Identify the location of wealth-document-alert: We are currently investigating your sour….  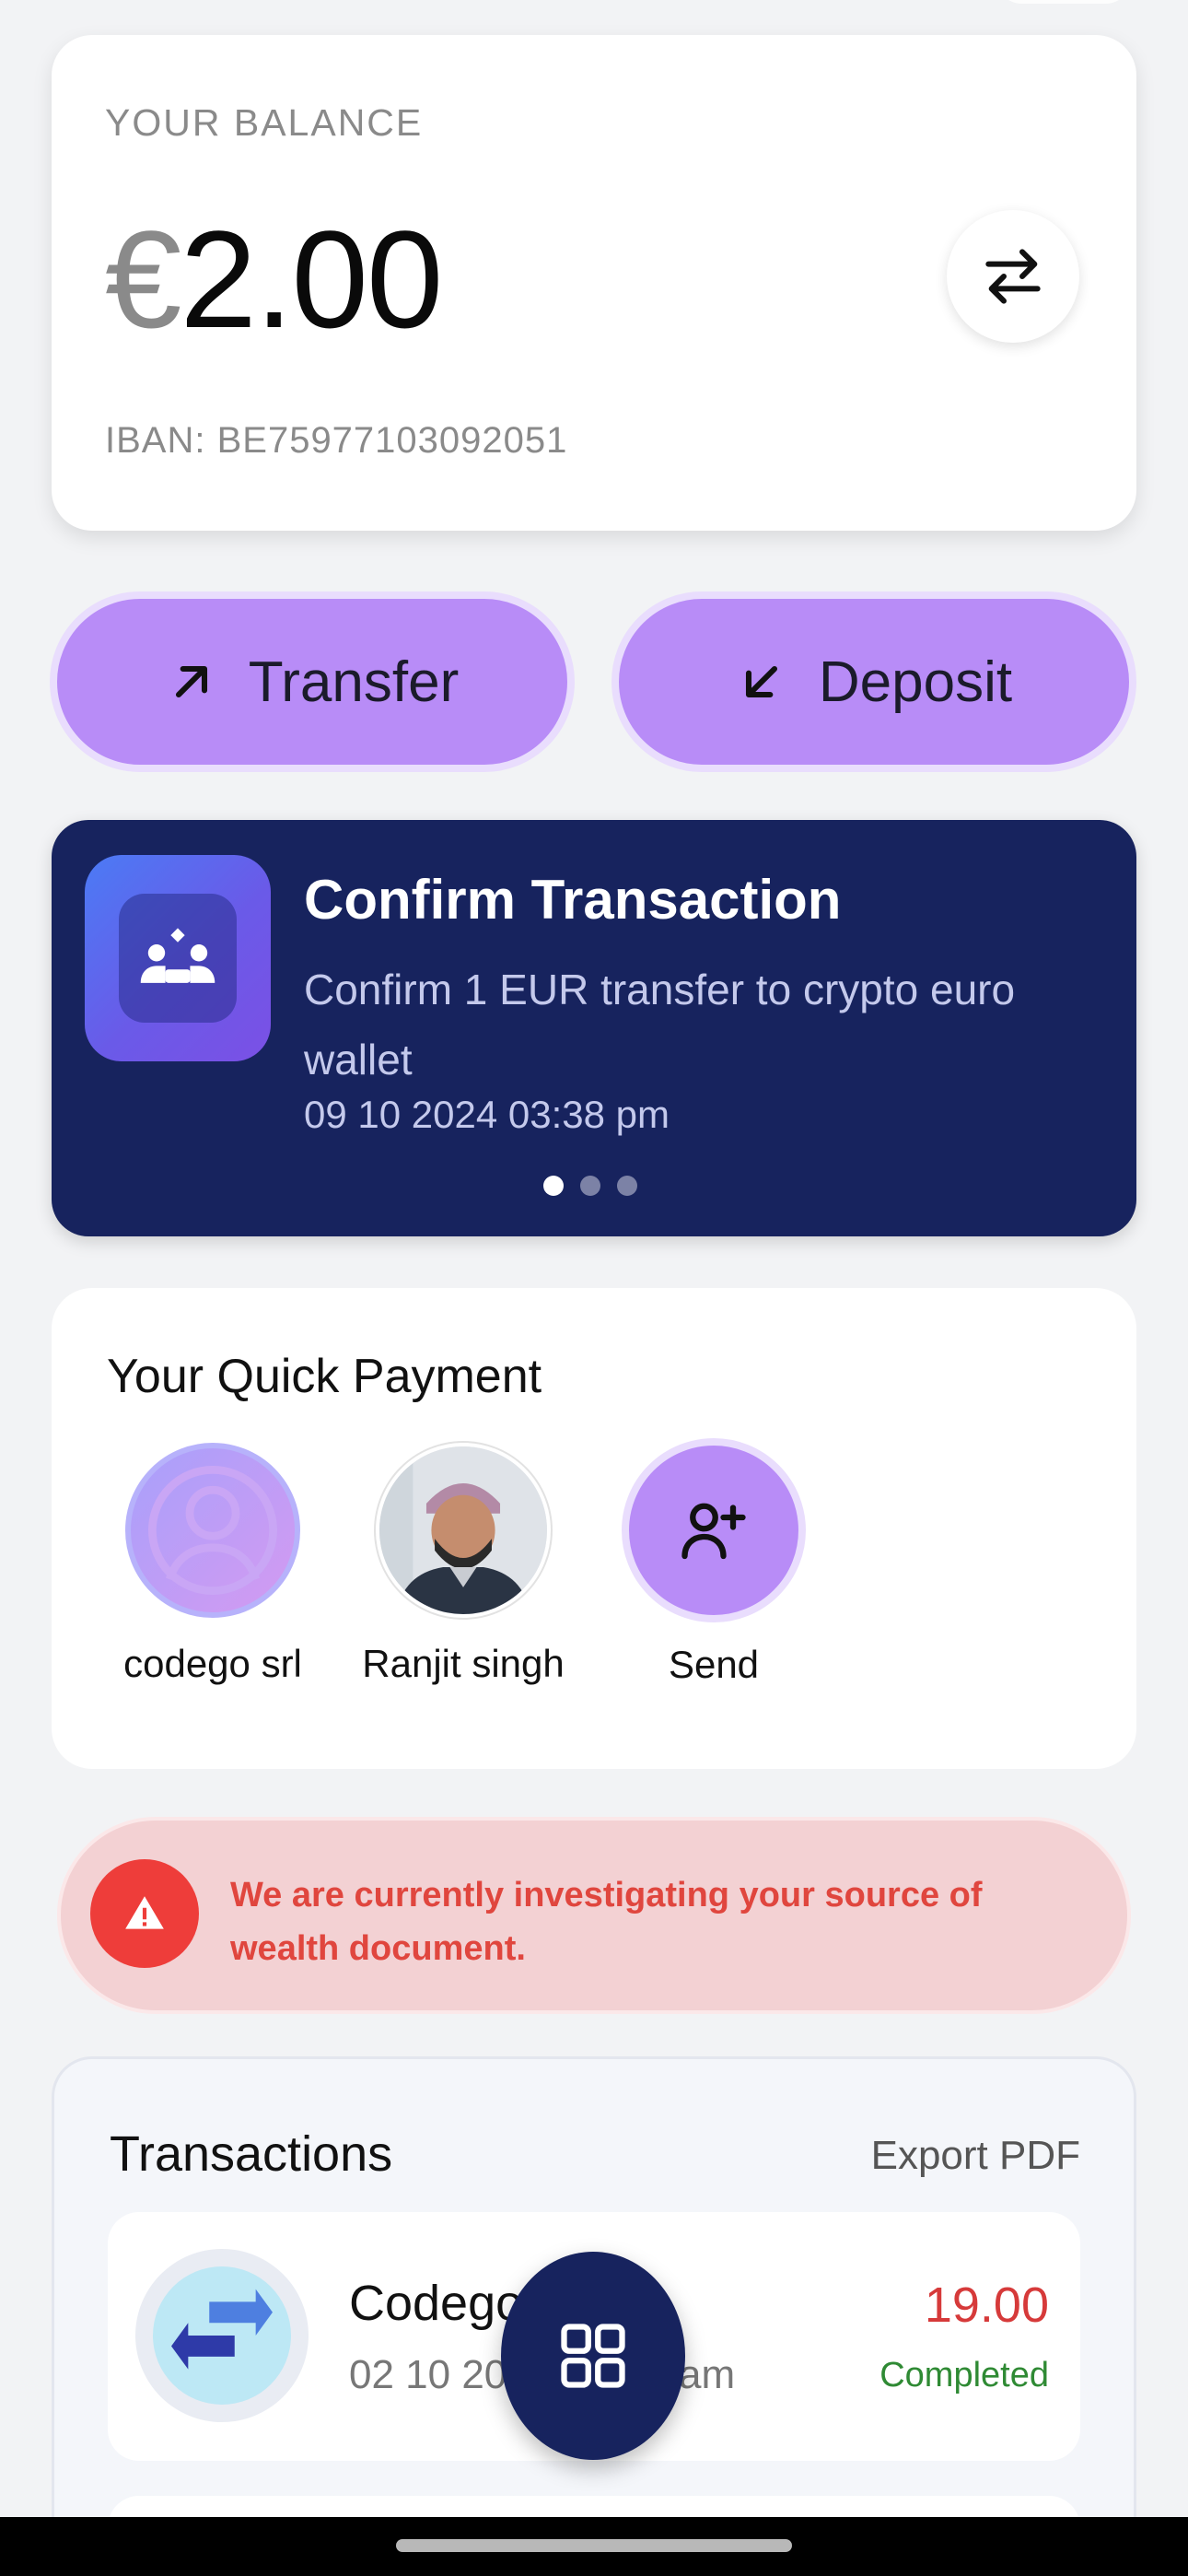
(594, 1915).